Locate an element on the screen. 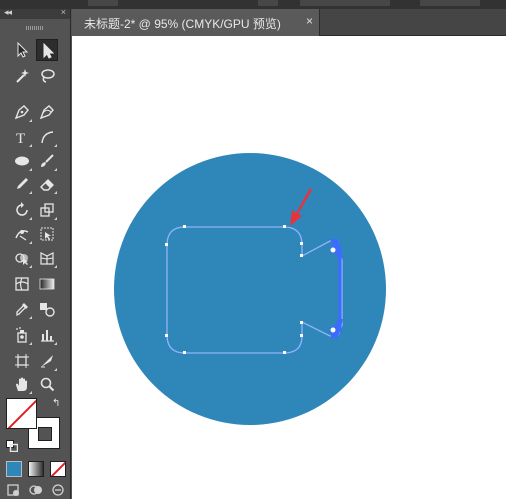 The image size is (506, 499). color-mode-icon is located at coordinates (14, 469).